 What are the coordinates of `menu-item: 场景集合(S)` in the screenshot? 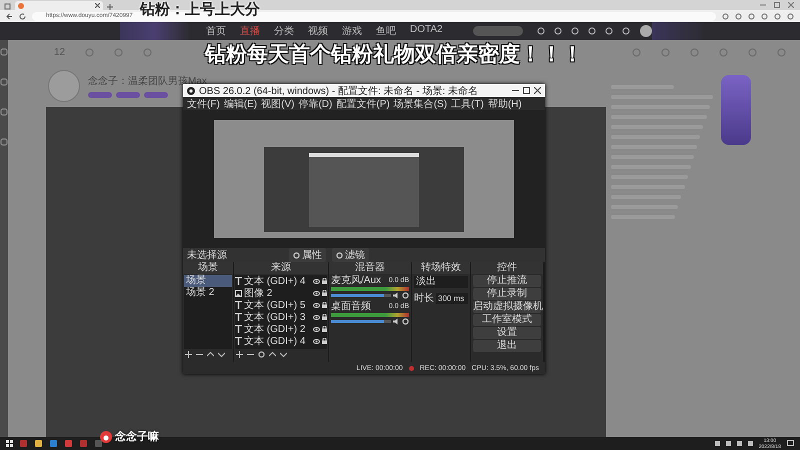 It's located at (421, 103).